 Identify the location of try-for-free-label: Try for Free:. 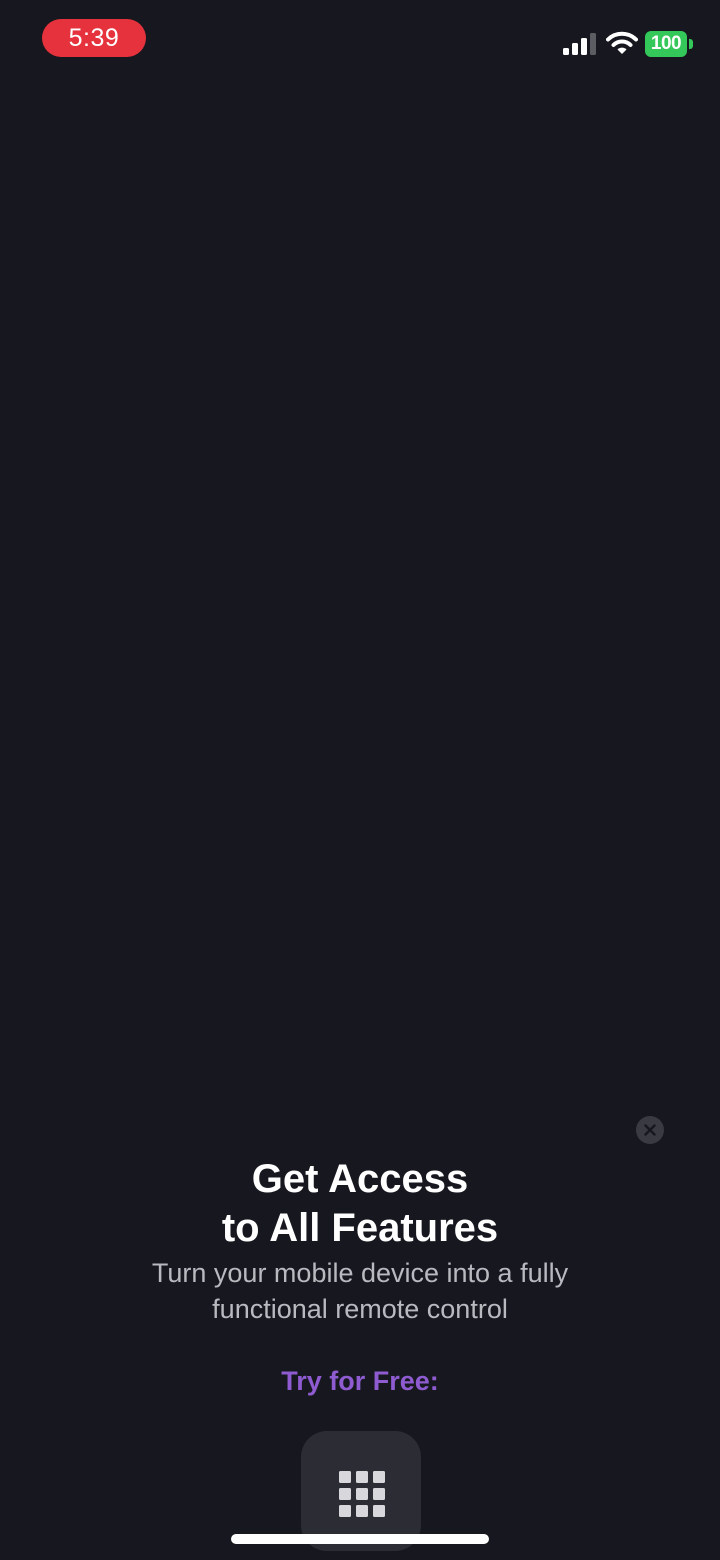
(360, 1381).